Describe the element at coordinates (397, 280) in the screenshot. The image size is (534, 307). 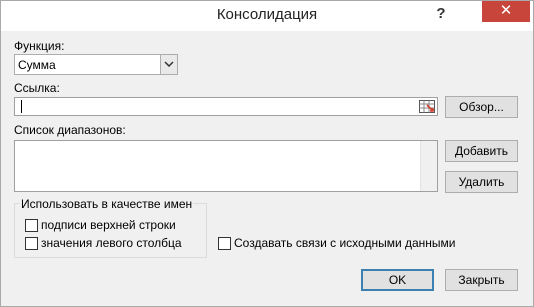
I see `ok-button: OK` at that location.